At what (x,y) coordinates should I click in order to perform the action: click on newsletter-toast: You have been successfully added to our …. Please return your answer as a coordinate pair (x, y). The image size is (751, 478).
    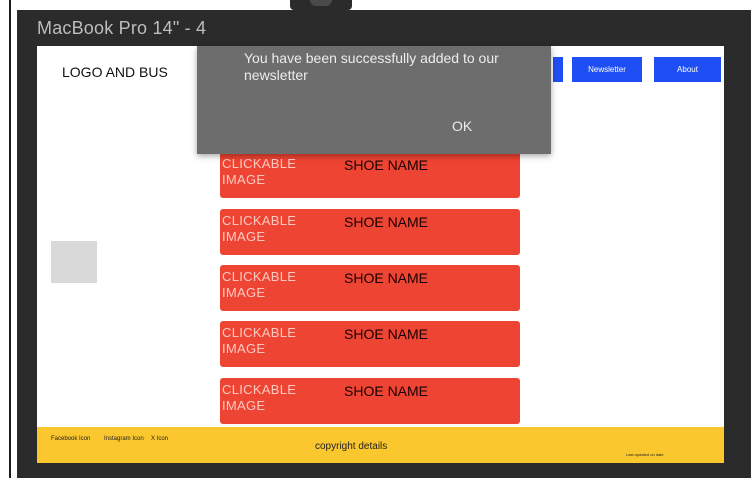
    Looking at the image, I should click on (374, 100).